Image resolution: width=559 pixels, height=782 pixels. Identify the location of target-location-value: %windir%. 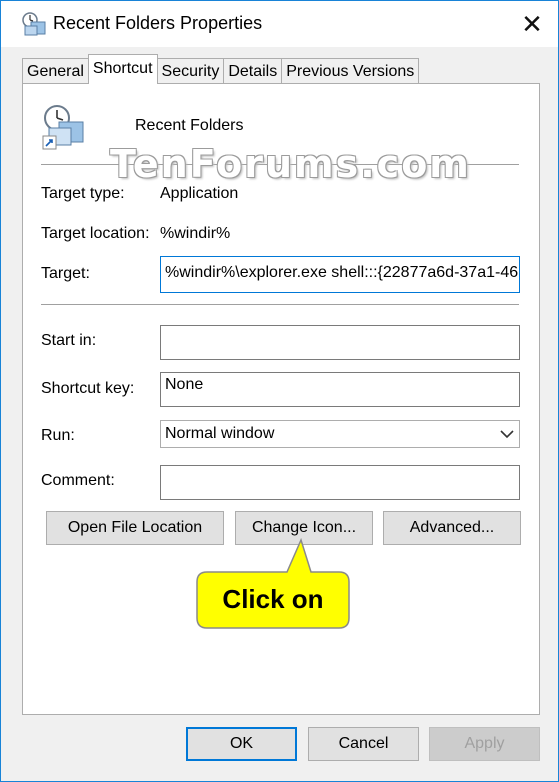
(195, 233).